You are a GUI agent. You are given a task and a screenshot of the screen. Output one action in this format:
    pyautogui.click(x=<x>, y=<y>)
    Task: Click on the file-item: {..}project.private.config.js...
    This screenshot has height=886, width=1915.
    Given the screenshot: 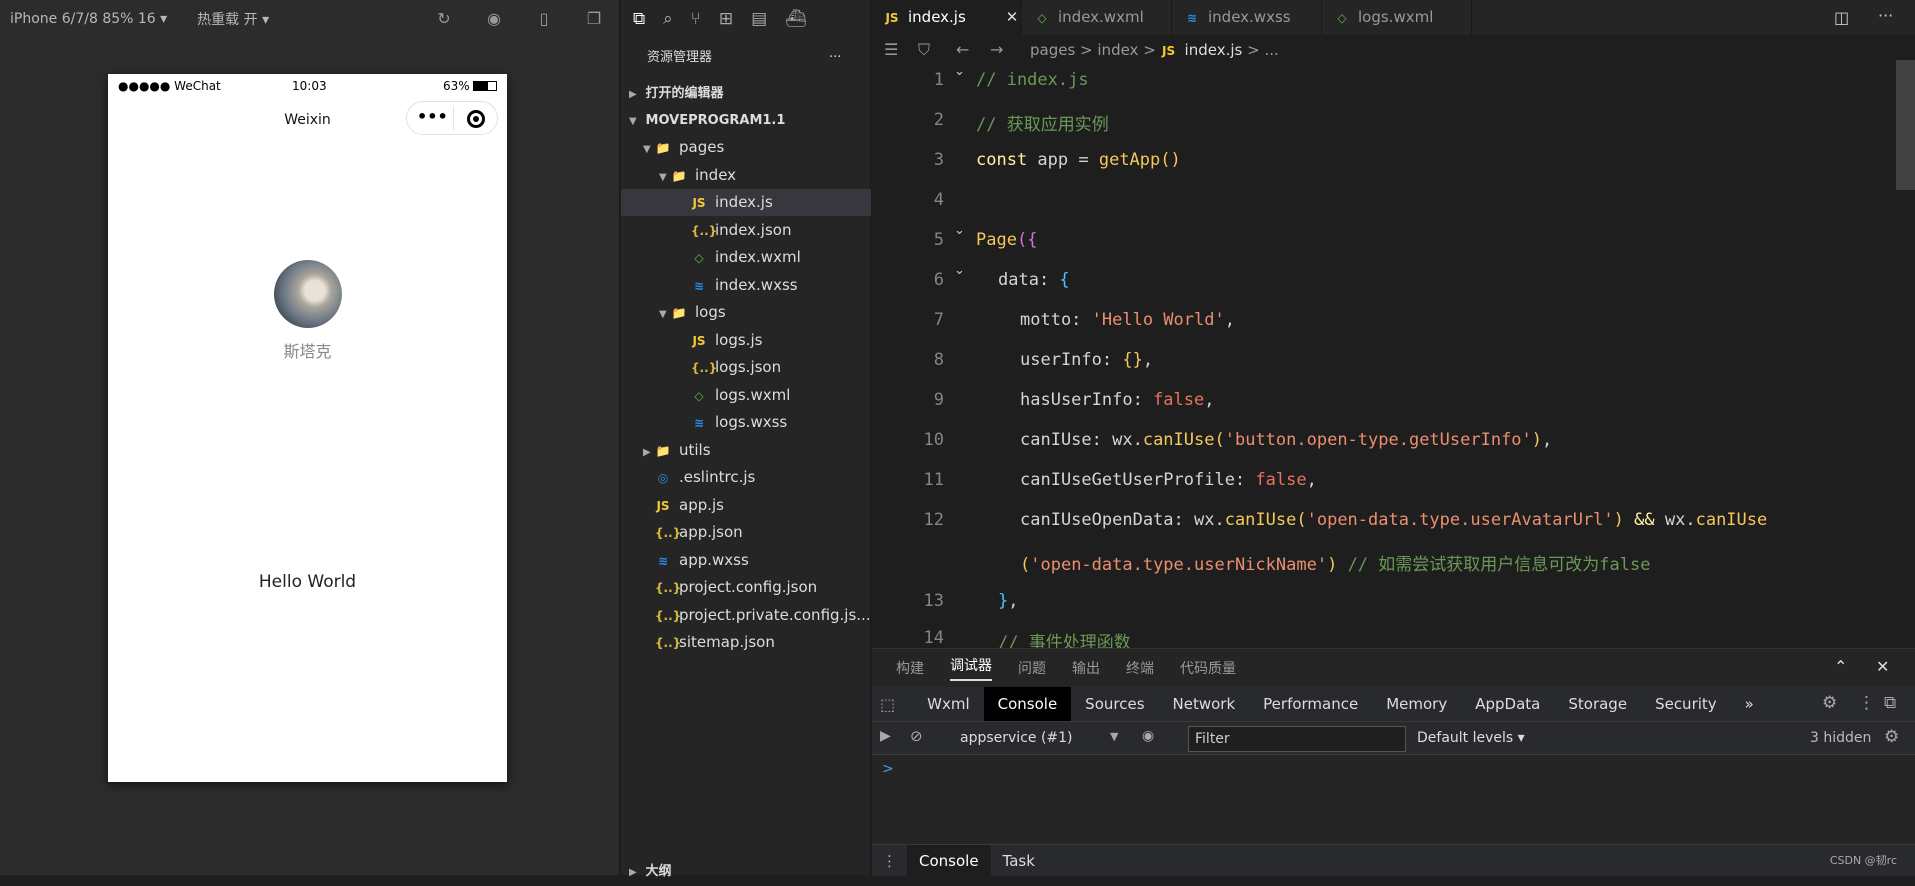 What is the action you would take?
    pyautogui.click(x=746, y=615)
    